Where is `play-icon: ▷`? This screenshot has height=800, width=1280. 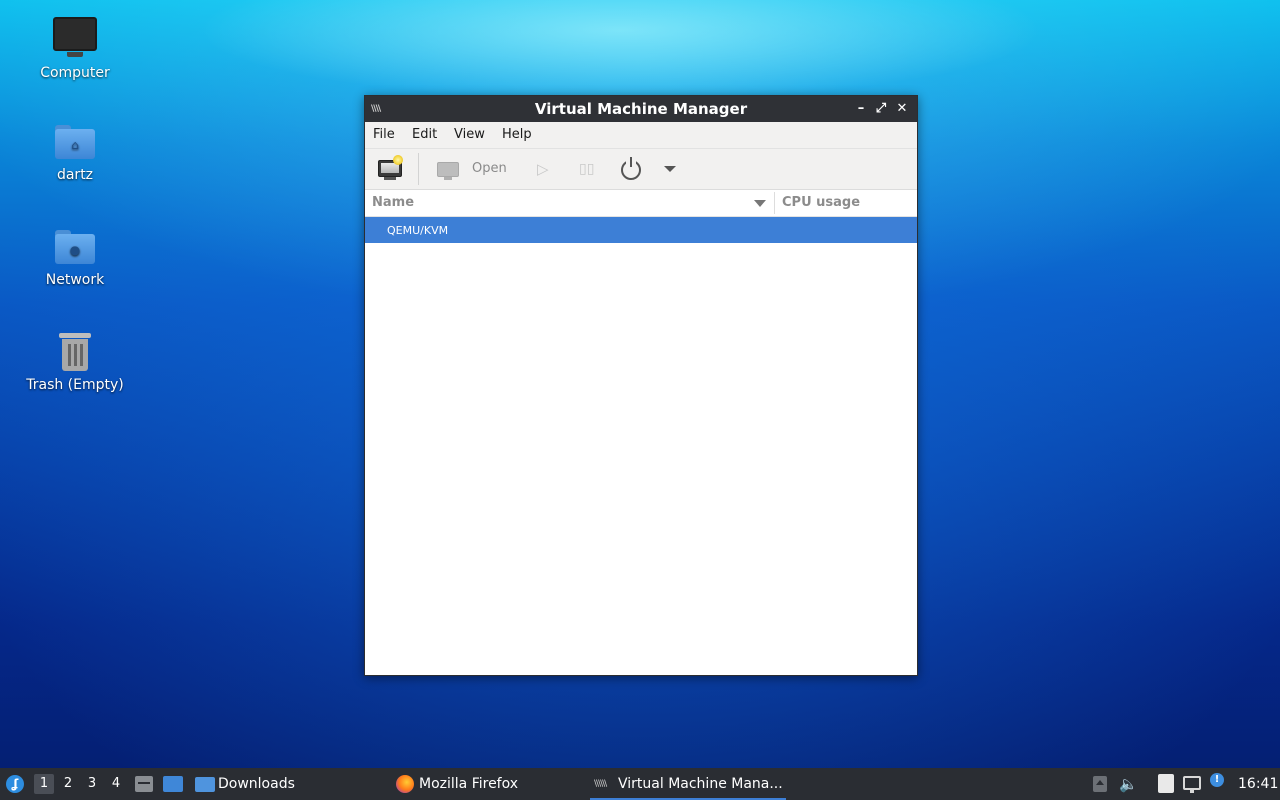 play-icon: ▷ is located at coordinates (545, 169).